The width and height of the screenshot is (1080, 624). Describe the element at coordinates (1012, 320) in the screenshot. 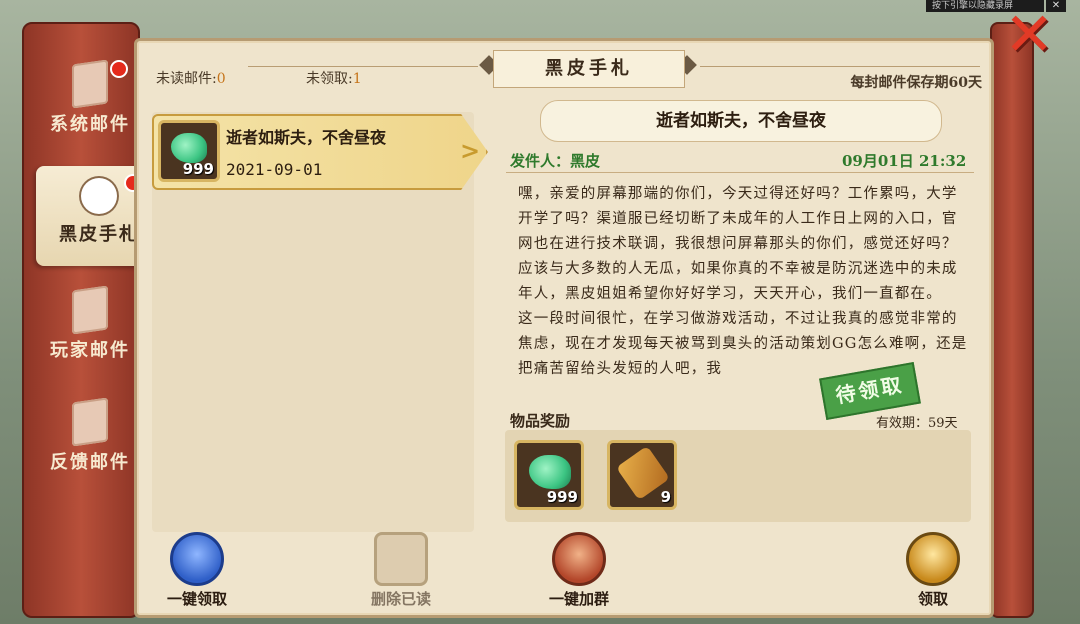

I see `frame-pillar` at that location.